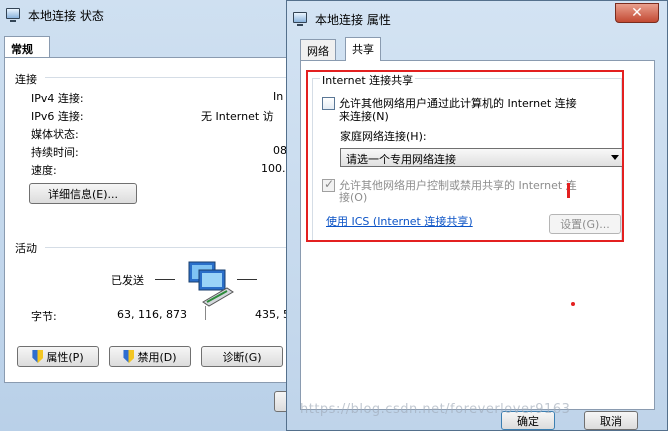 The height and width of the screenshot is (431, 668). What do you see at coordinates (272, 314) in the screenshot?
I see `bytes-received-value: 435, 5` at bounding box center [272, 314].